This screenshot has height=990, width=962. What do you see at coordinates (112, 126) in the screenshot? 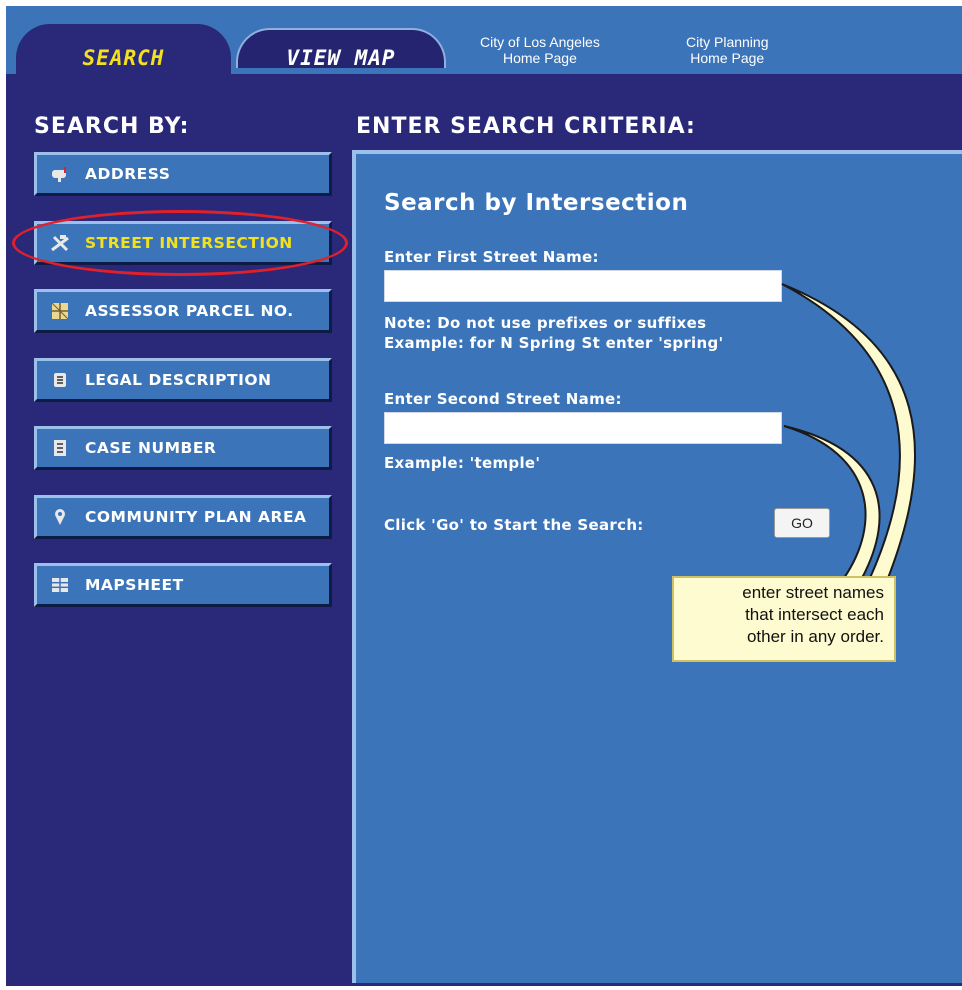
I see `search-by-heading: SEARCH BY:` at bounding box center [112, 126].